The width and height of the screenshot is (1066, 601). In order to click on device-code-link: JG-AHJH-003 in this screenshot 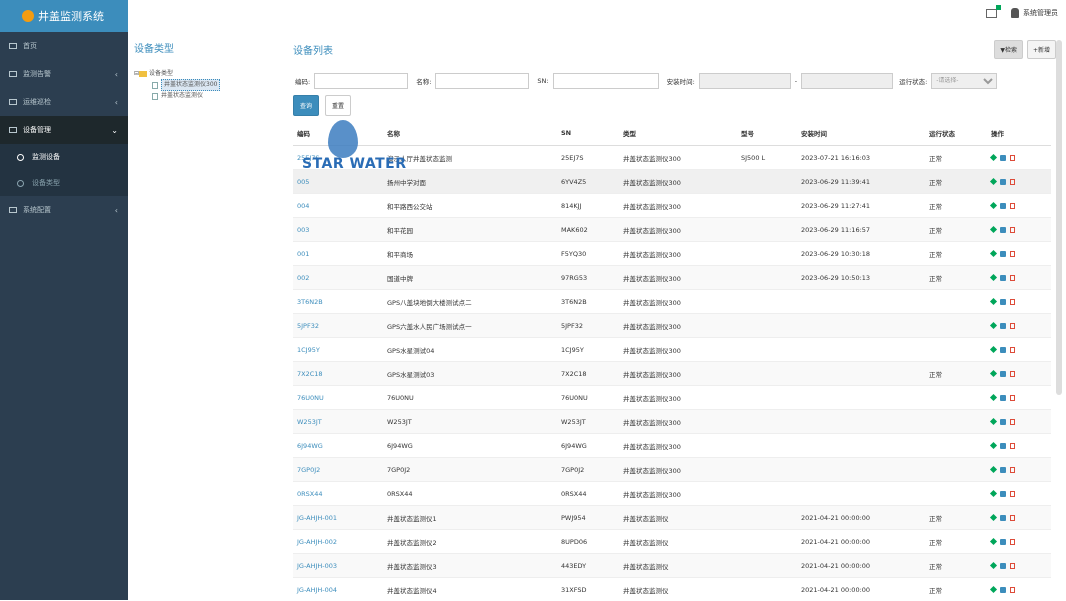, I will do `click(317, 566)`.